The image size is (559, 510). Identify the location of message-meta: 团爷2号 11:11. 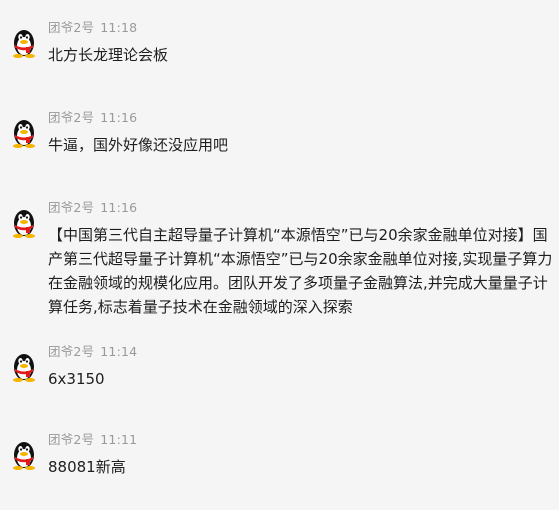
(92, 438).